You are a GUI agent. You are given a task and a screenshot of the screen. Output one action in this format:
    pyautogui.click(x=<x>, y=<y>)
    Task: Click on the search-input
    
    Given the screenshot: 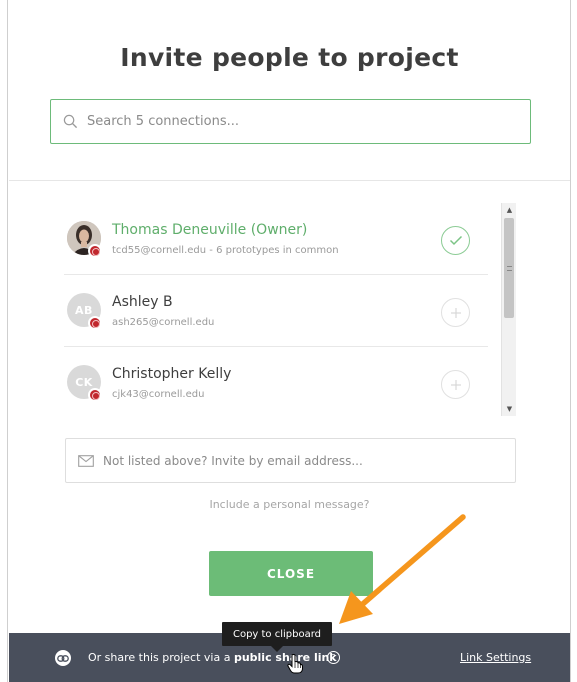 What is the action you would take?
    pyautogui.click(x=297, y=121)
    